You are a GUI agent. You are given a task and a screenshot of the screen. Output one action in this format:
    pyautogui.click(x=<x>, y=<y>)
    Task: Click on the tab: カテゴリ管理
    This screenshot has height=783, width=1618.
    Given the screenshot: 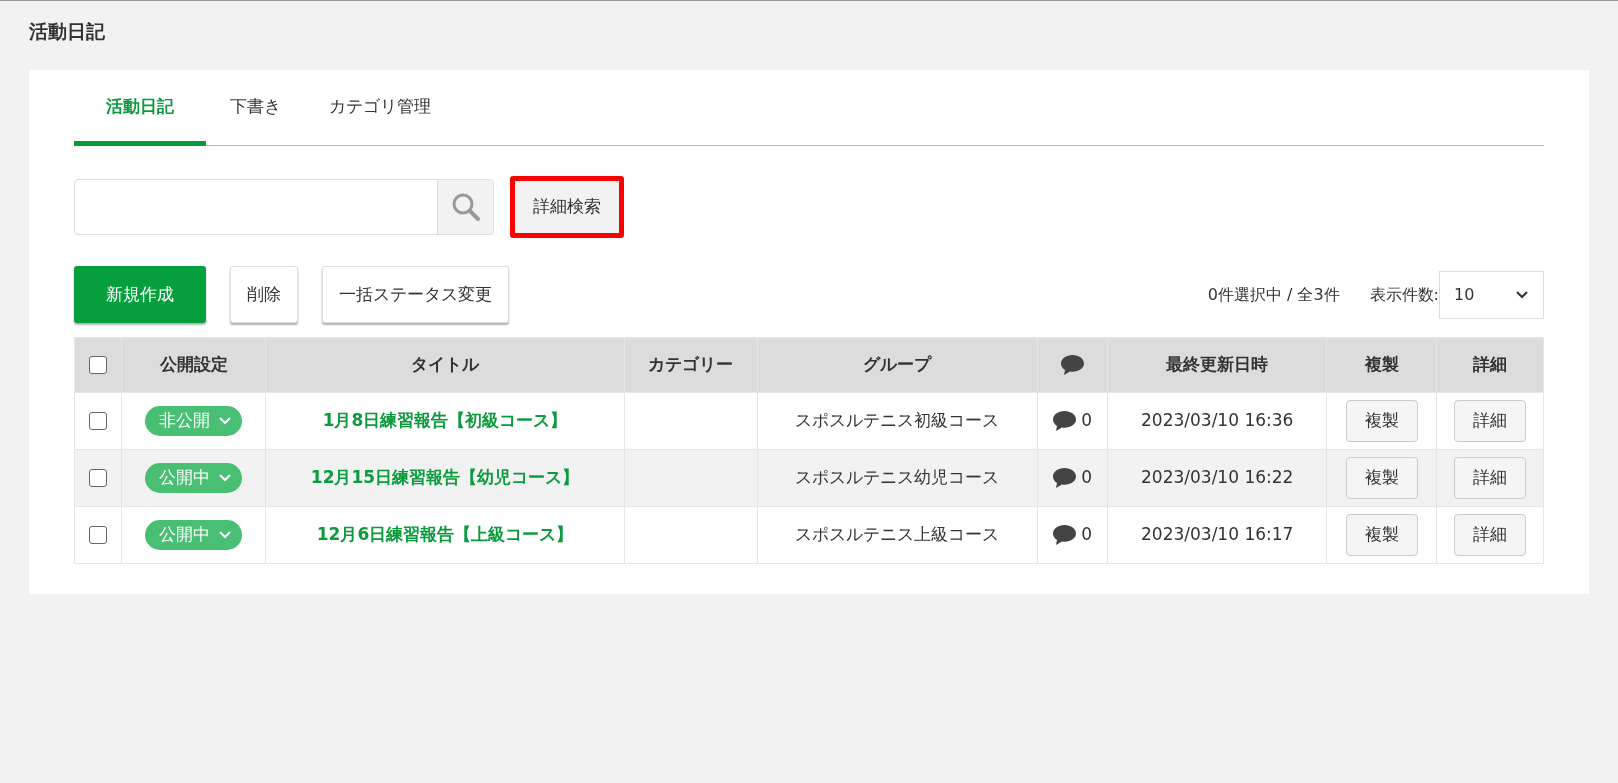 What is the action you would take?
    pyautogui.click(x=380, y=114)
    